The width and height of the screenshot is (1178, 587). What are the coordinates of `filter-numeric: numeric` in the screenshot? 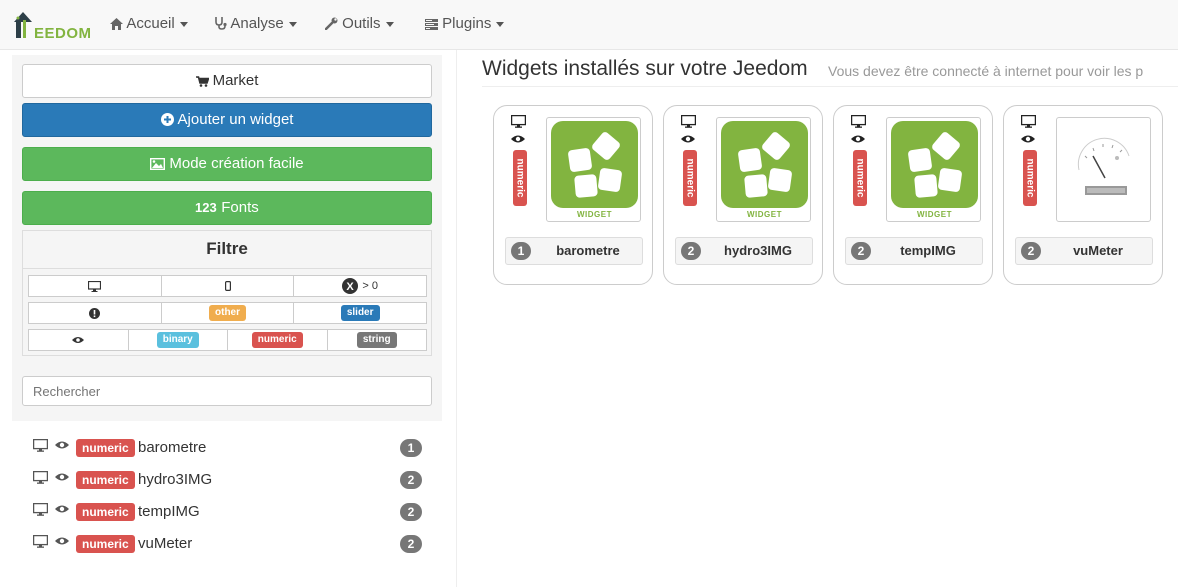 It's located at (277, 340).